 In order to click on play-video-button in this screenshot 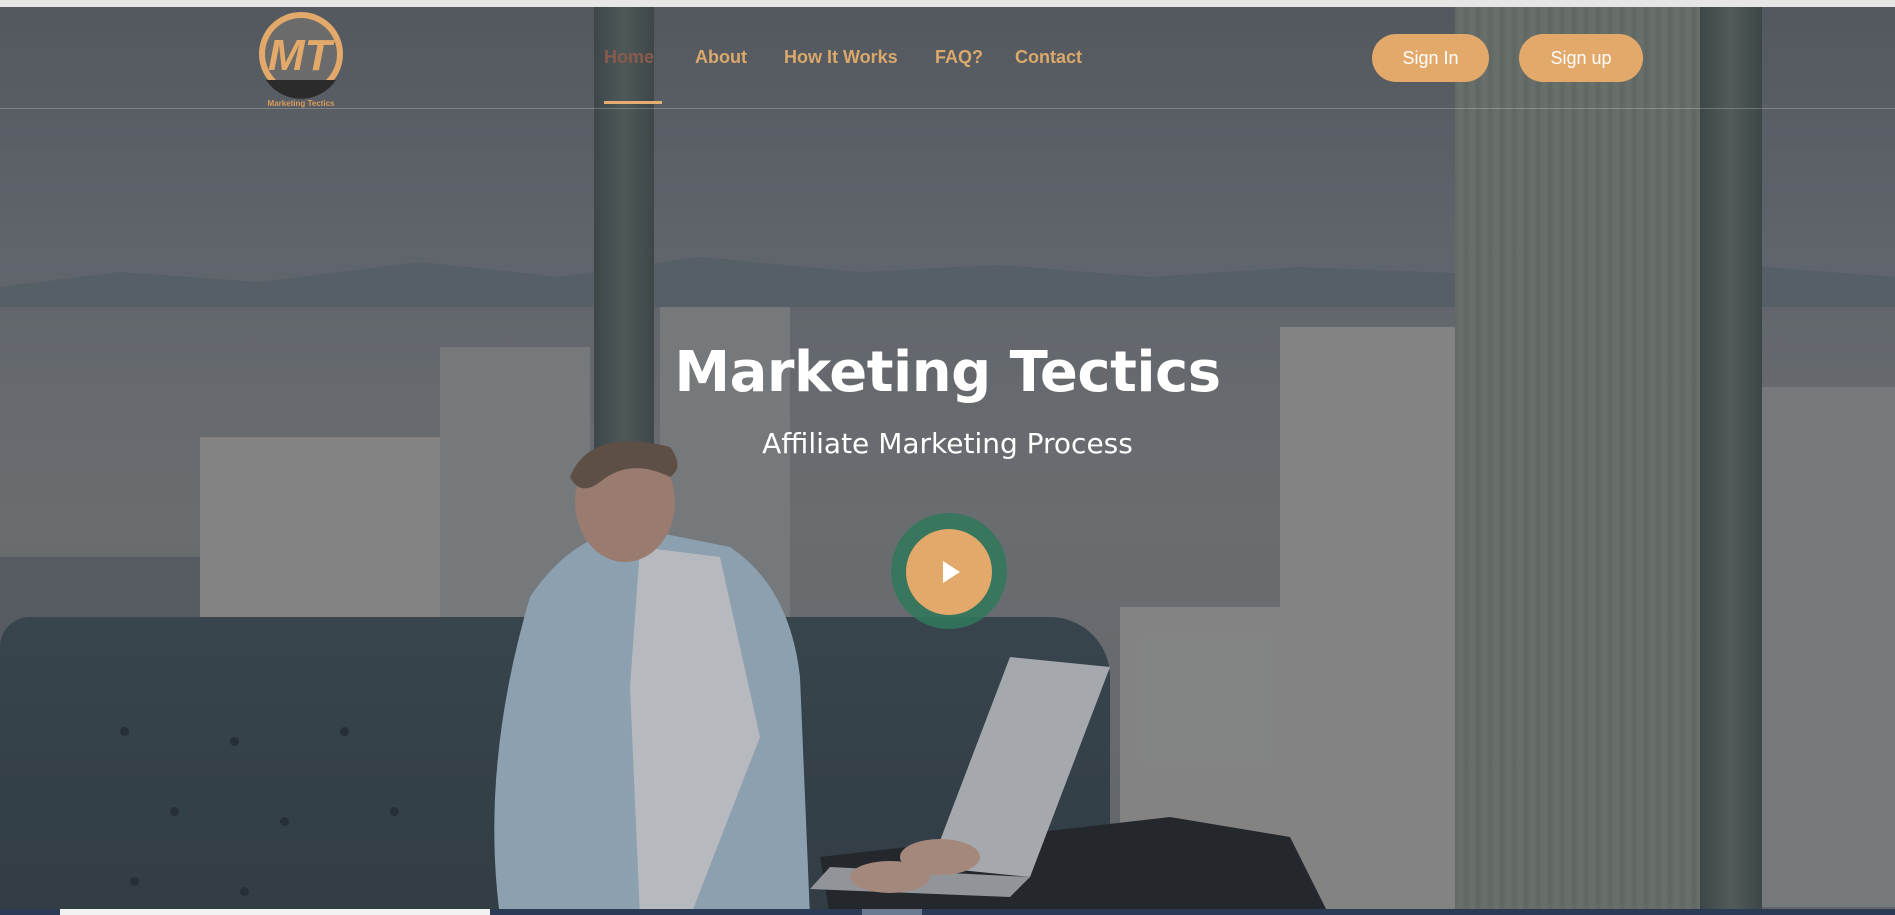, I will do `click(949, 572)`.